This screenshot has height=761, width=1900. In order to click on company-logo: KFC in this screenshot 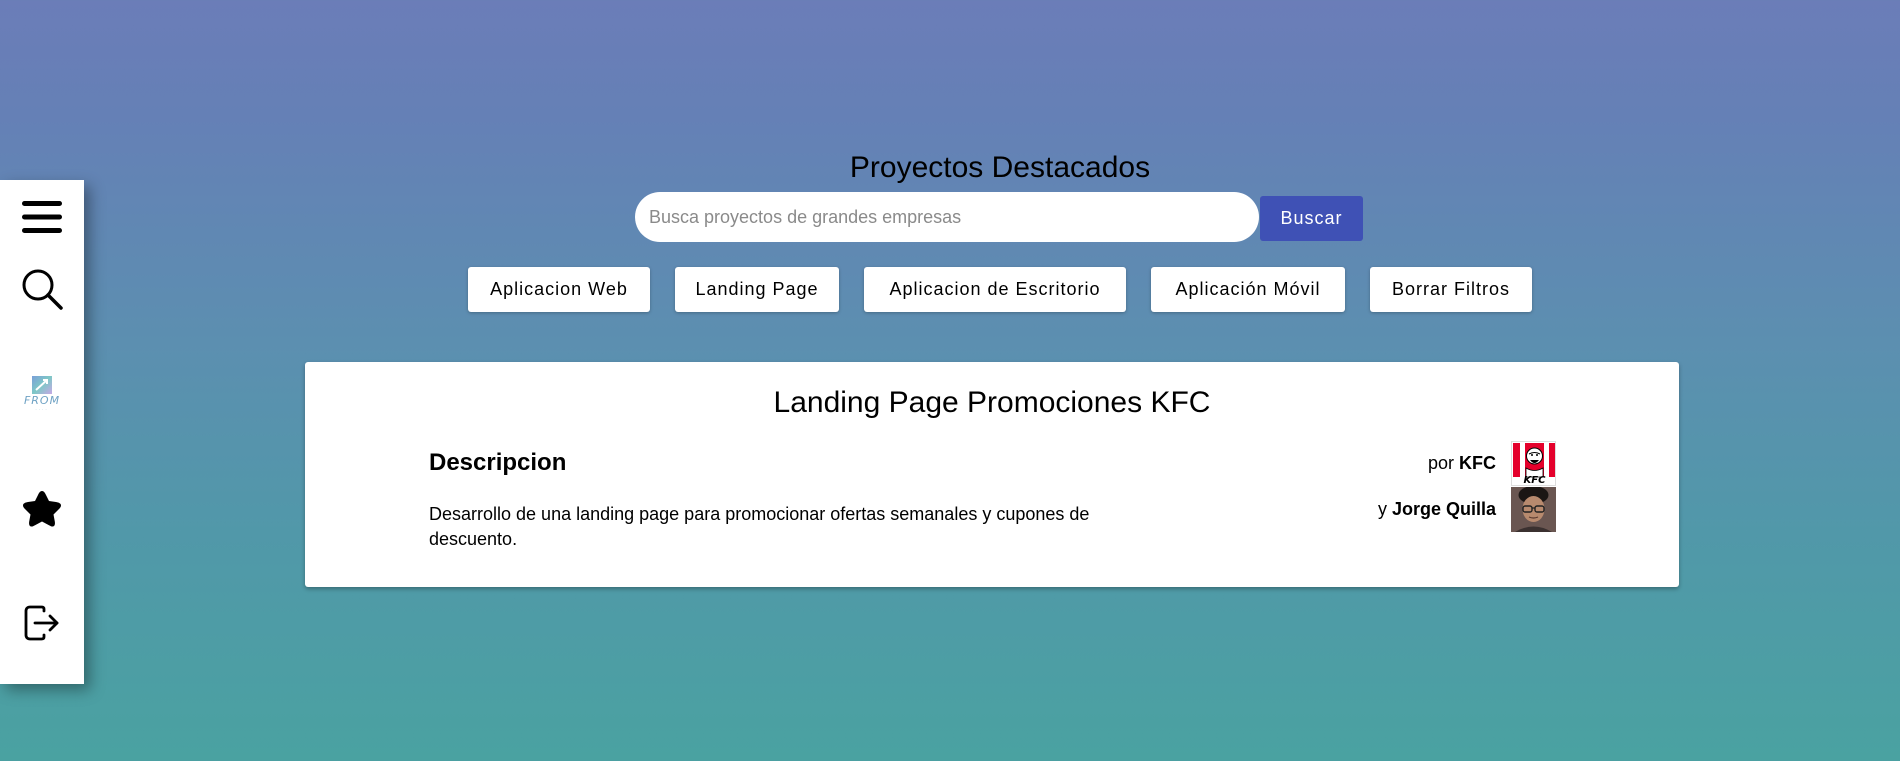, I will do `click(1533, 463)`.